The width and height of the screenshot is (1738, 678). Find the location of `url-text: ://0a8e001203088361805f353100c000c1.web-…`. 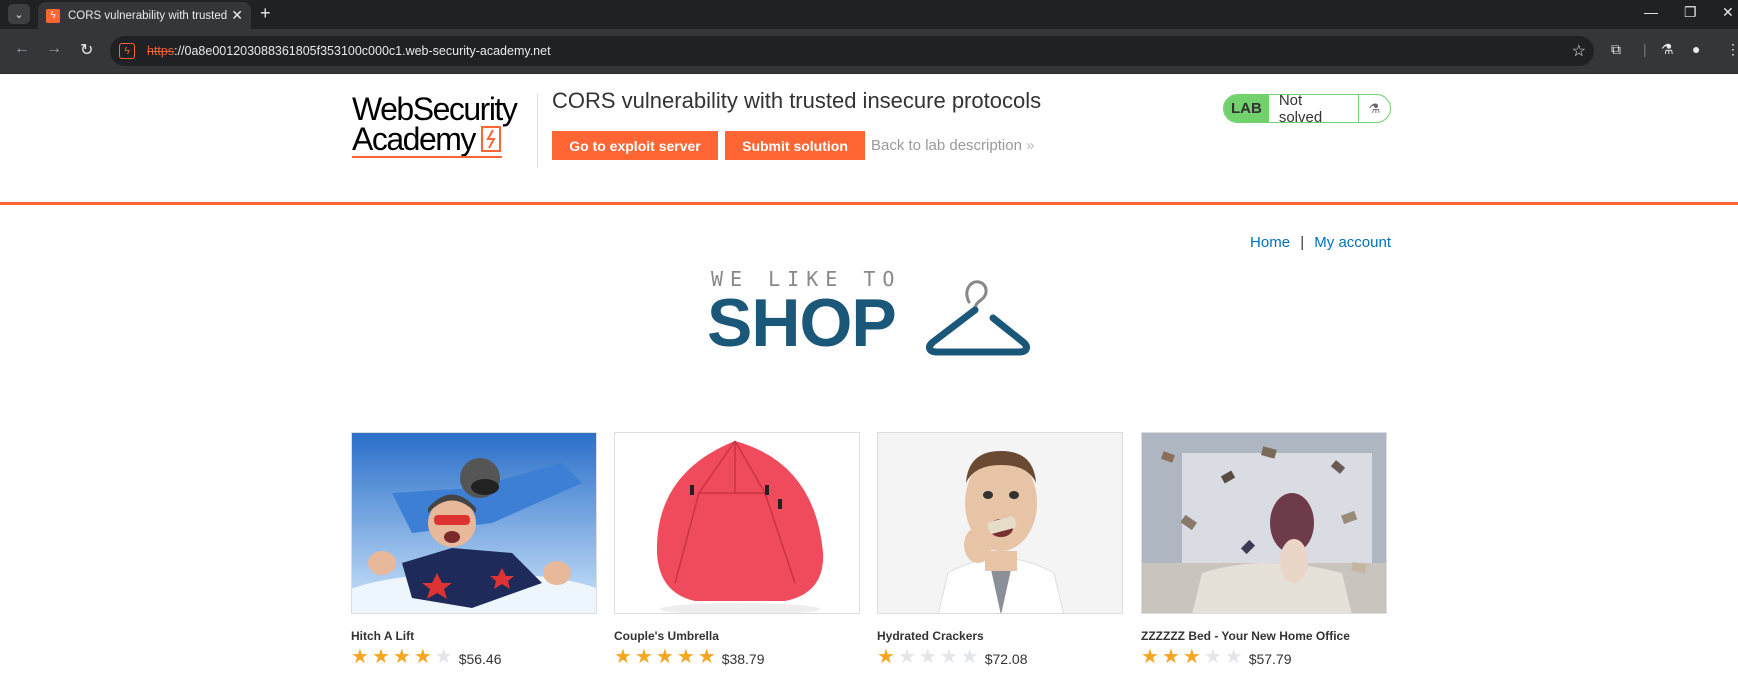

url-text: ://0a8e001203088361805f353100c000c1.web-… is located at coordinates (362, 51).